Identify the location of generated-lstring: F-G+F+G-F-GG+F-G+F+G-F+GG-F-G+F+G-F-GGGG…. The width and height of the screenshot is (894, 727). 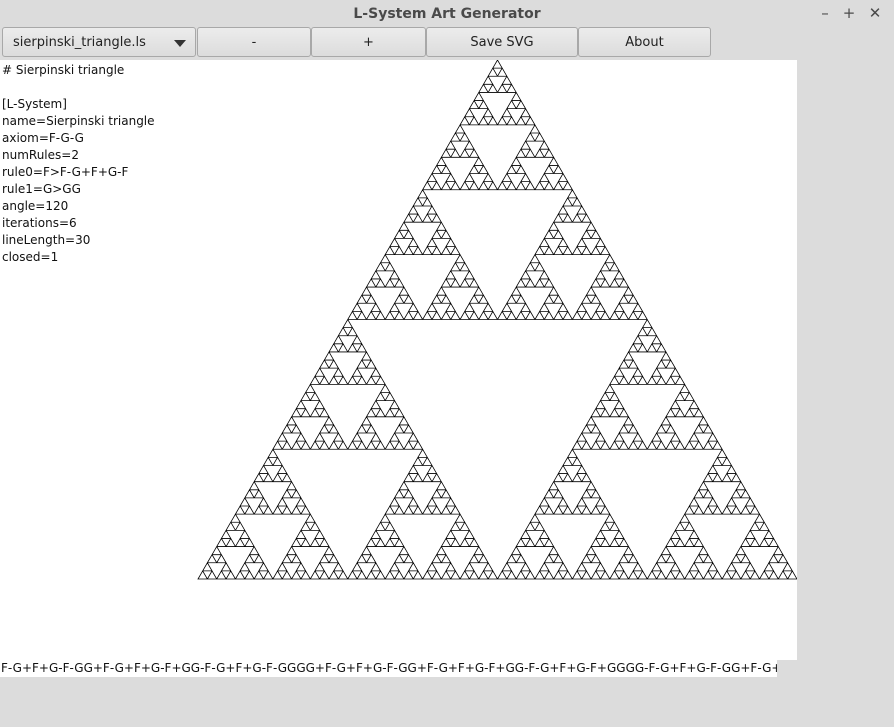
(389, 668).